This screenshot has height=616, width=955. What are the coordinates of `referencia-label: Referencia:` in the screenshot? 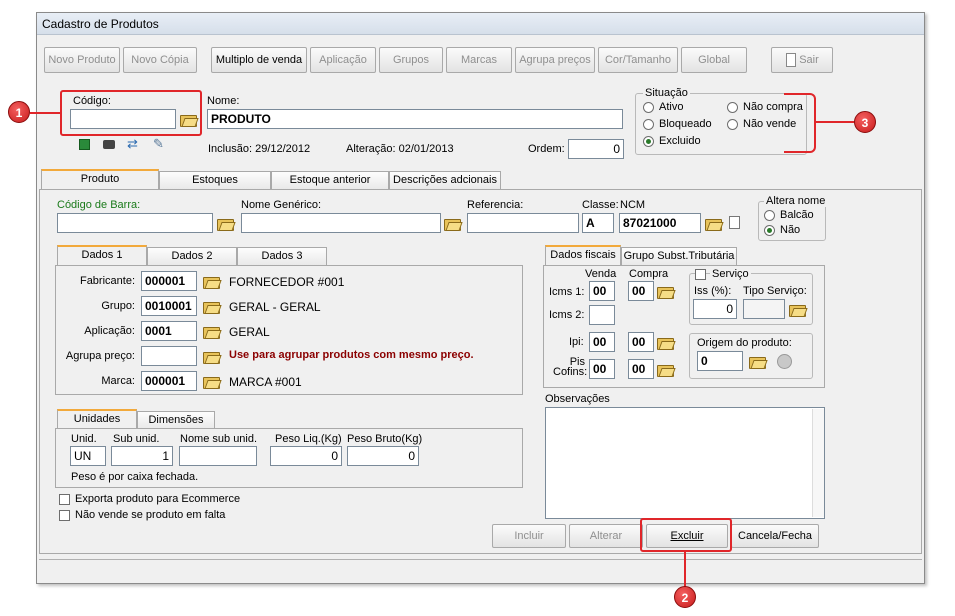 It's located at (495, 205).